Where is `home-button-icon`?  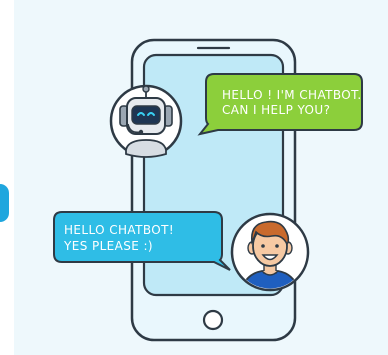 home-button-icon is located at coordinates (213, 320).